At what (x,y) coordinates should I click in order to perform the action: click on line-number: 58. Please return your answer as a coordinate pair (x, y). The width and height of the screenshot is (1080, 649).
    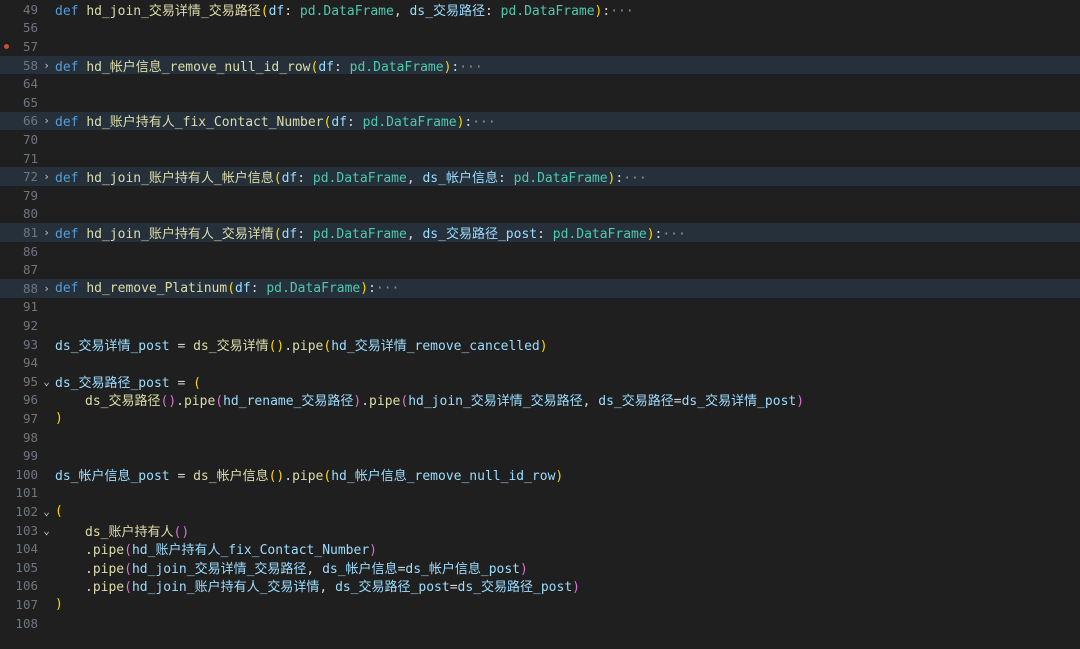
    Looking at the image, I should click on (30, 65).